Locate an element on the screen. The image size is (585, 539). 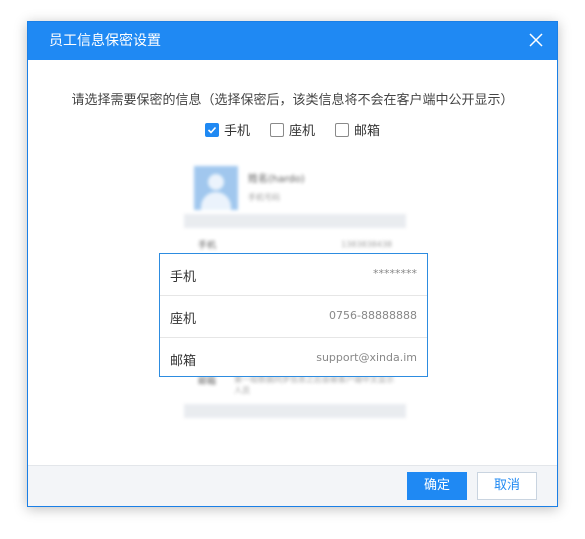
dialog-header: 员工信息保密设置 is located at coordinates (292, 41).